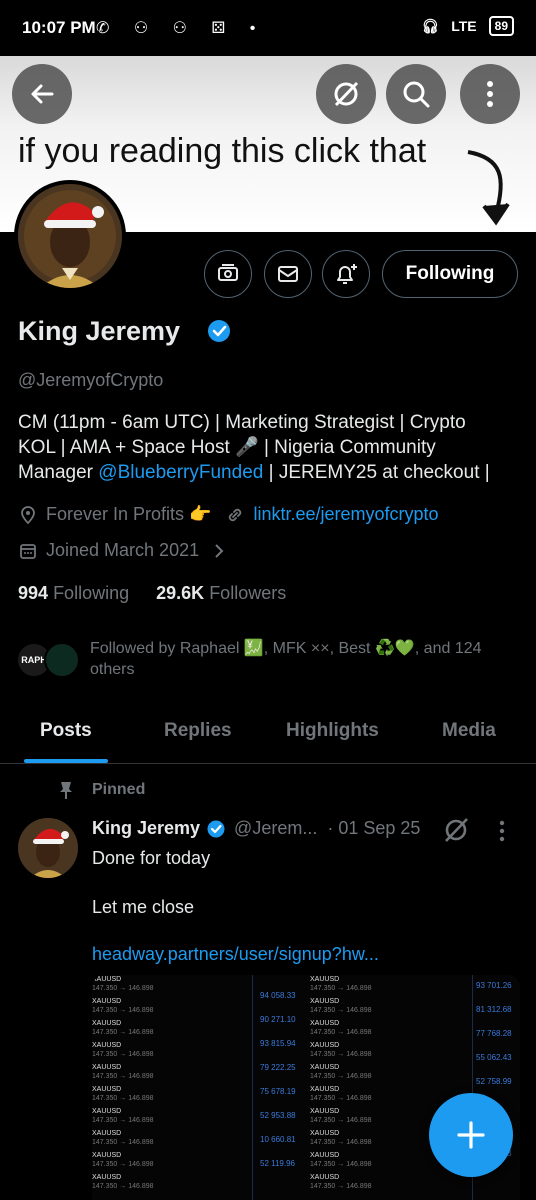 The height and width of the screenshot is (1200, 536). What do you see at coordinates (469, 731) in the screenshot?
I see `tab-media: Media` at bounding box center [469, 731].